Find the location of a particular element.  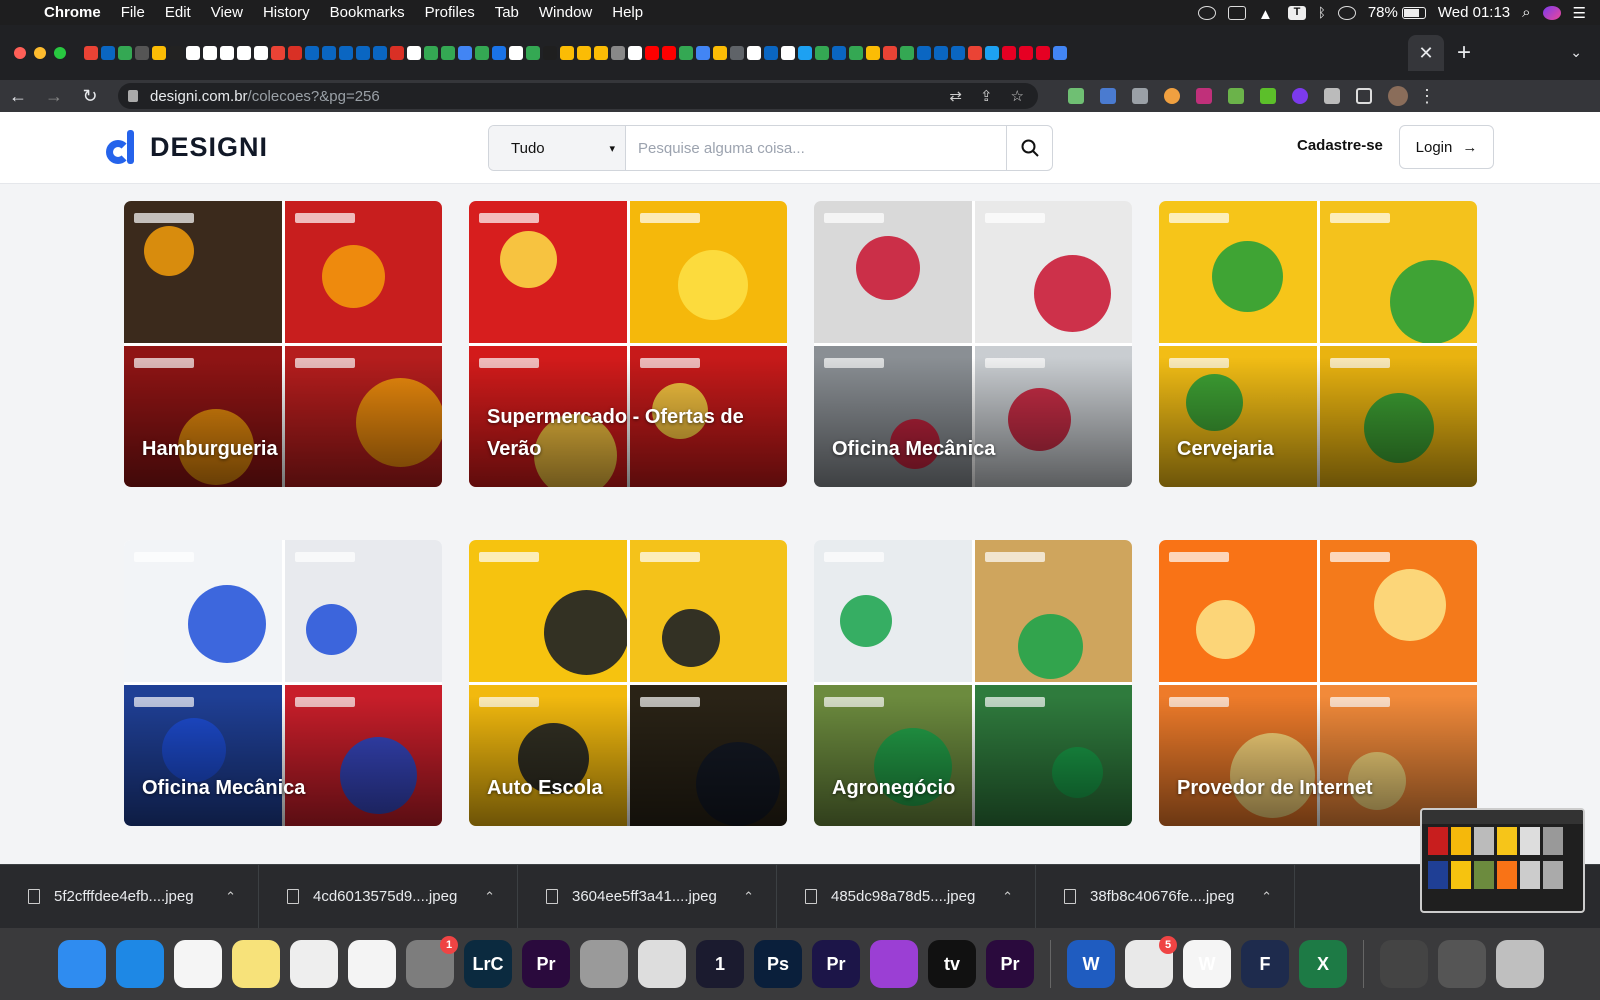

screenshot-thumbnail is located at coordinates (1502, 860).